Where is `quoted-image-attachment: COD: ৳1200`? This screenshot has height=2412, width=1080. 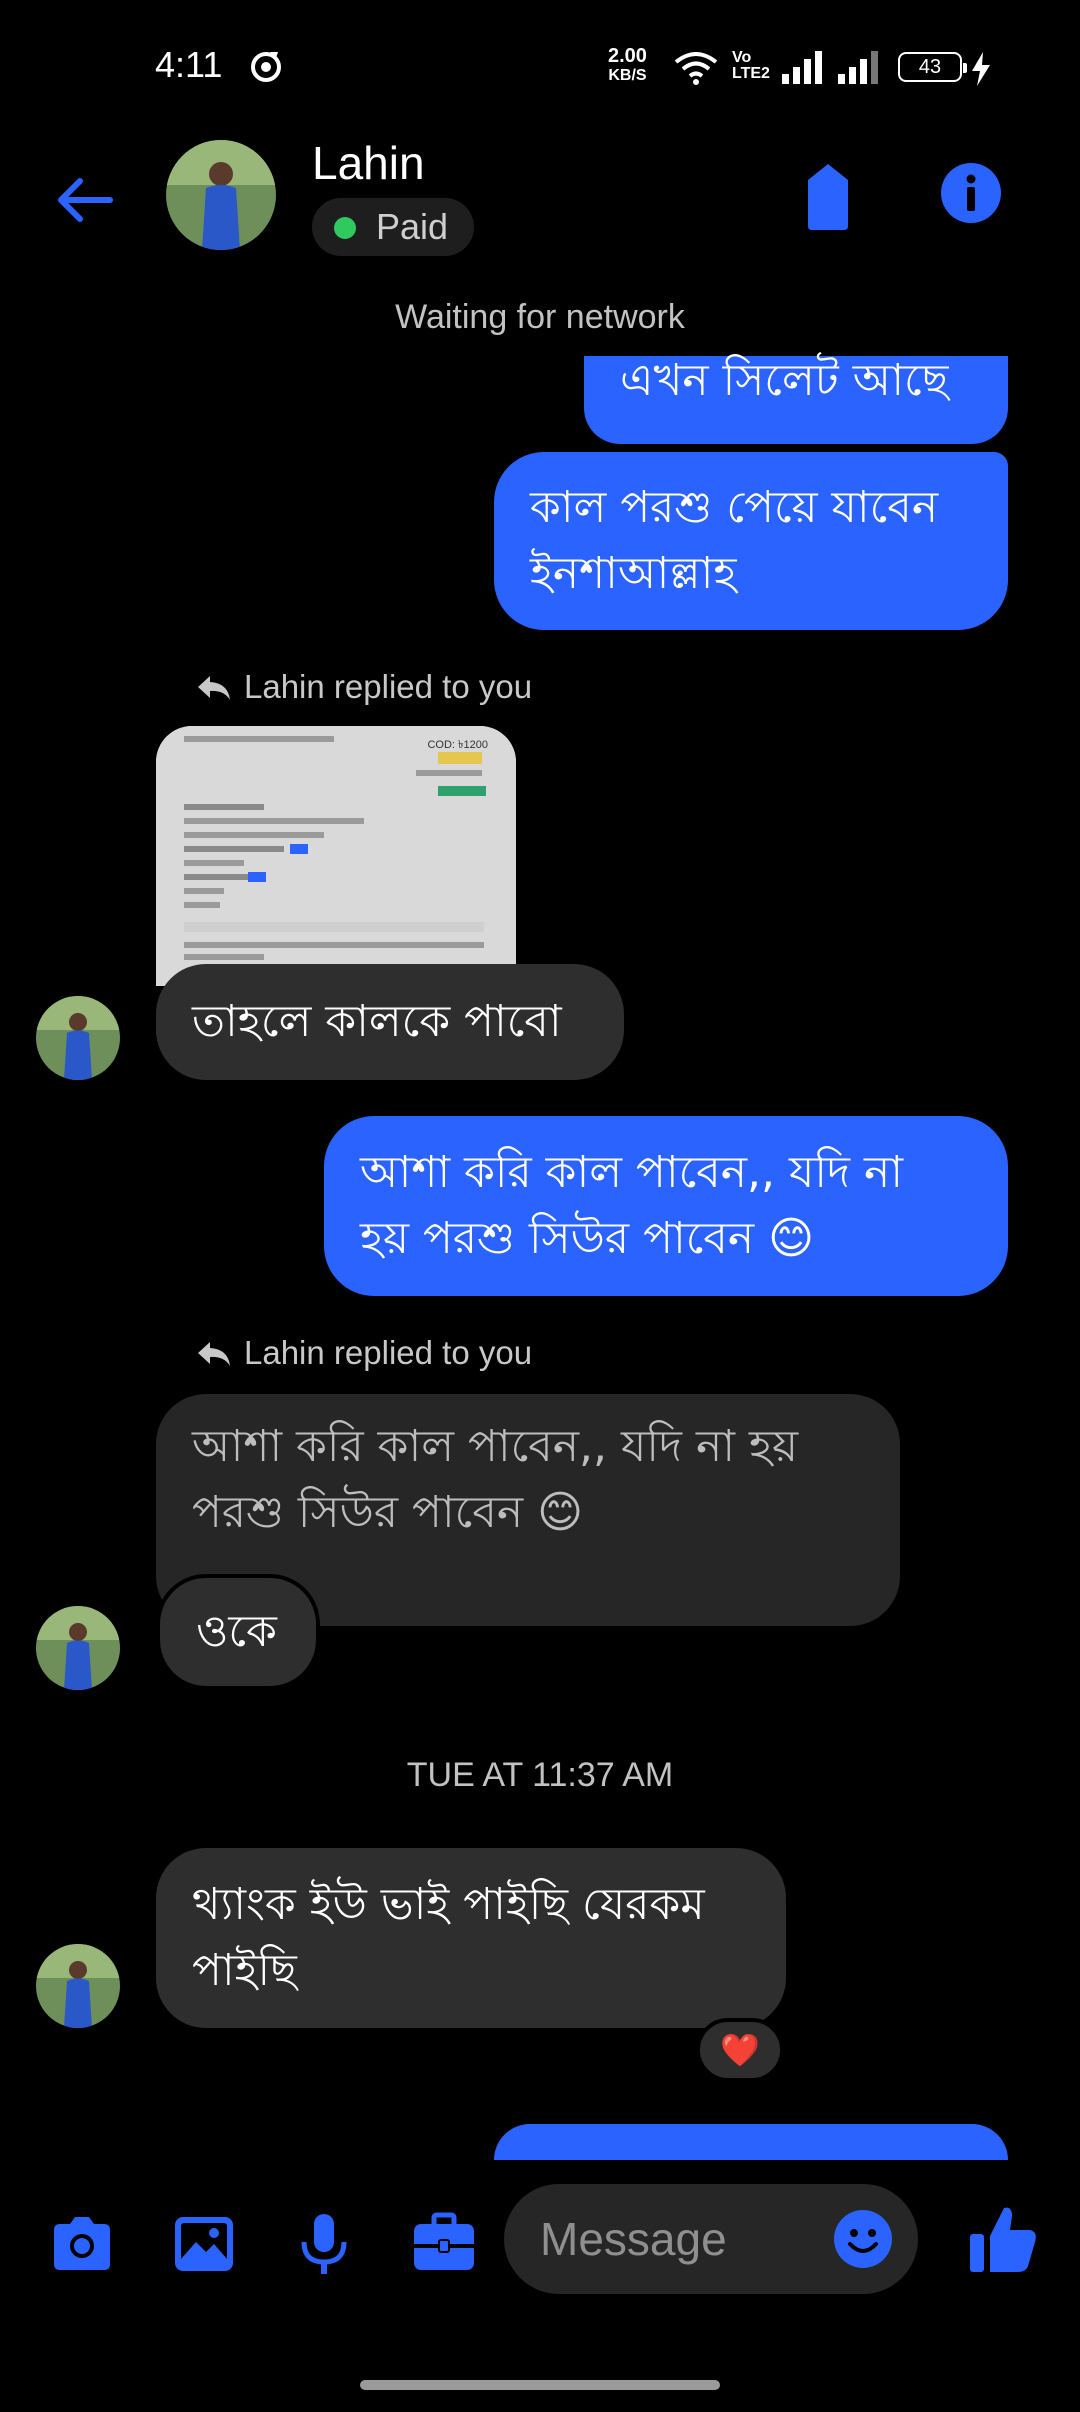 quoted-image-attachment: COD: ৳1200 is located at coordinates (336, 856).